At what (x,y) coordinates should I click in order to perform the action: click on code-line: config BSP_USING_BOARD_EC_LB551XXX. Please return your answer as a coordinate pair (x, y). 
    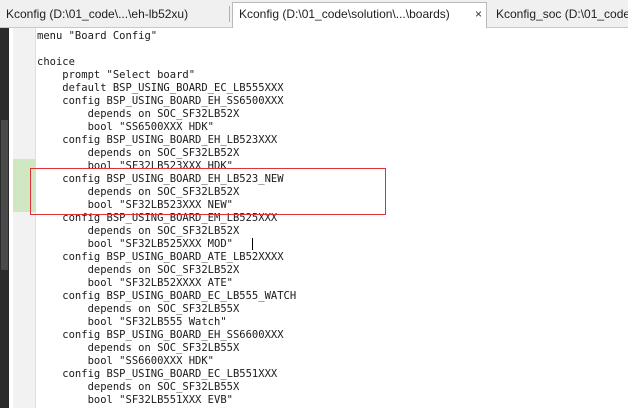
    Looking at the image, I should click on (157, 374).